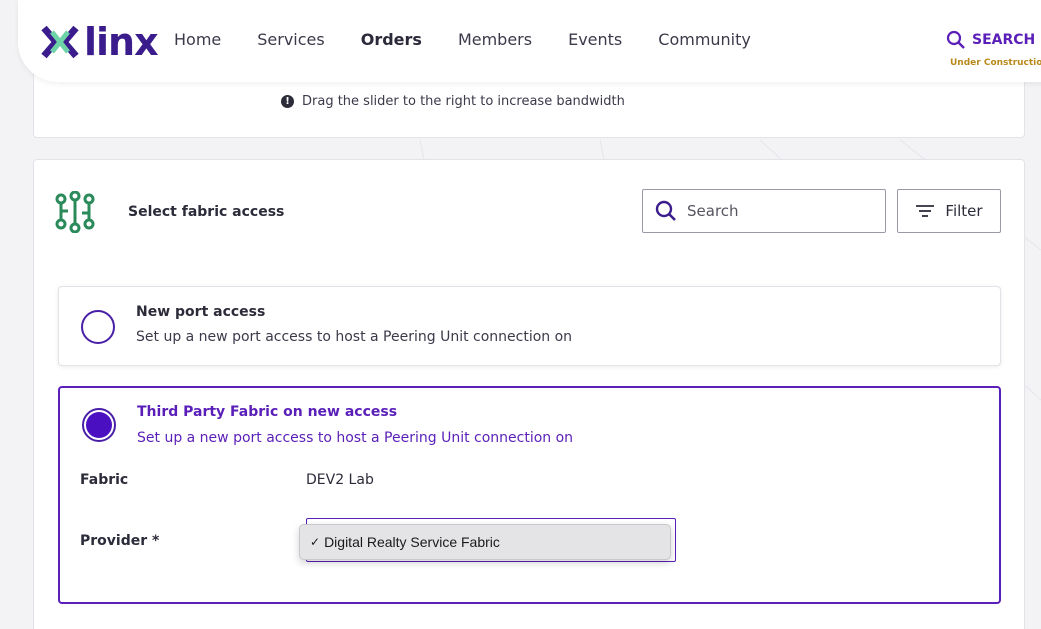 This screenshot has height=629, width=1041. Describe the element at coordinates (340, 480) in the screenshot. I see `fabric-value: DEV2 Lab` at that location.